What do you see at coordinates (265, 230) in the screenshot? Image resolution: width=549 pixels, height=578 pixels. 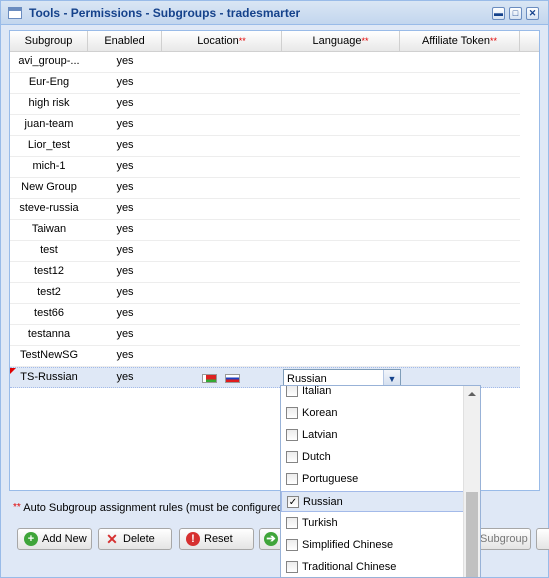 I see `table-row: Taiwan yes` at bounding box center [265, 230].